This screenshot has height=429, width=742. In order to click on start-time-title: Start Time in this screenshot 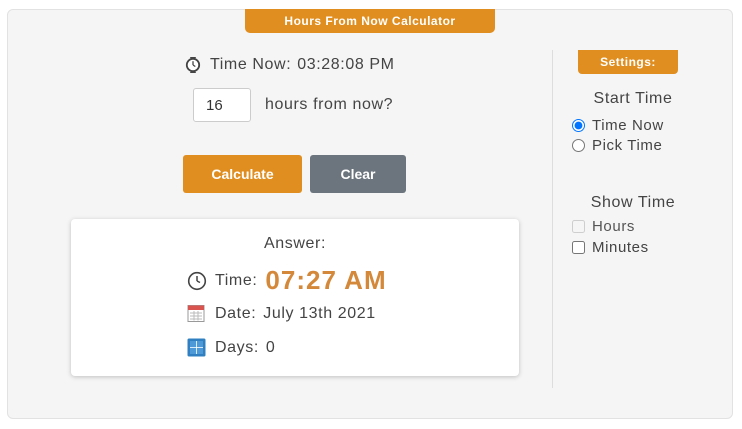, I will do `click(633, 98)`.